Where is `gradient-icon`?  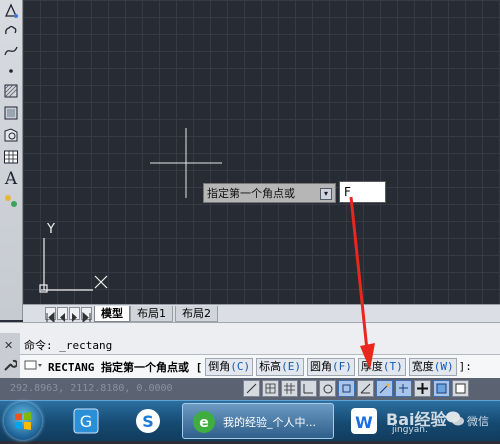
gradient-icon is located at coordinates (11, 113).